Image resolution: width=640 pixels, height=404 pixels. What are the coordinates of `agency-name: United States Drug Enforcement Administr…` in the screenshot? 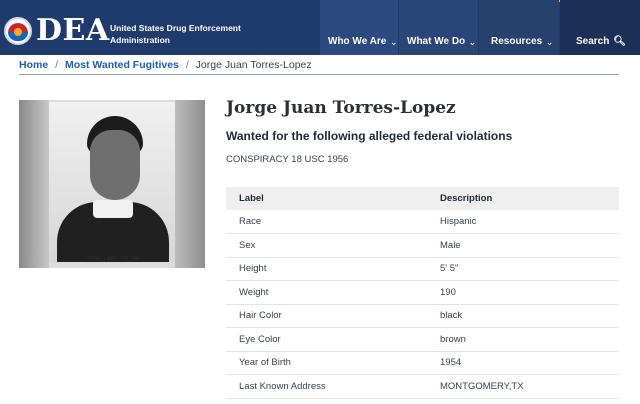 It's located at (175, 34).